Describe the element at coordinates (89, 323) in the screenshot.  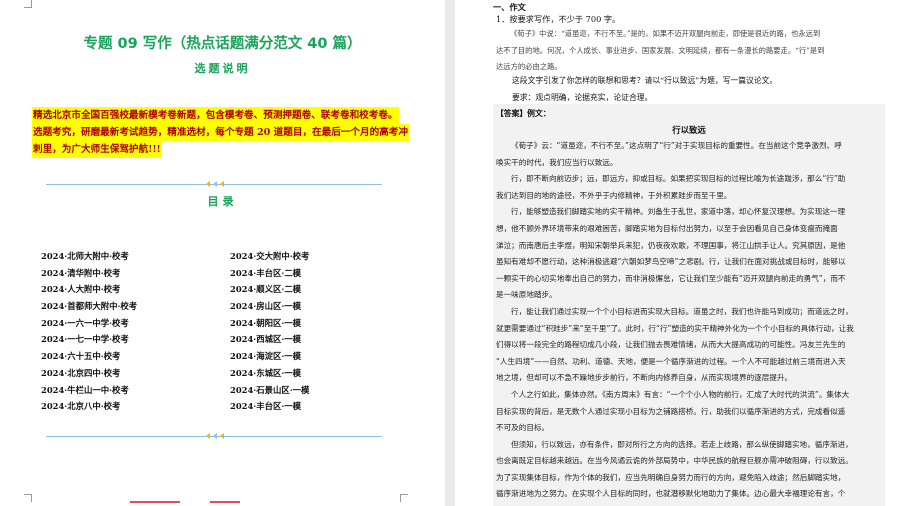
I see `toc-link: 2024·一六一中学·校考` at that location.